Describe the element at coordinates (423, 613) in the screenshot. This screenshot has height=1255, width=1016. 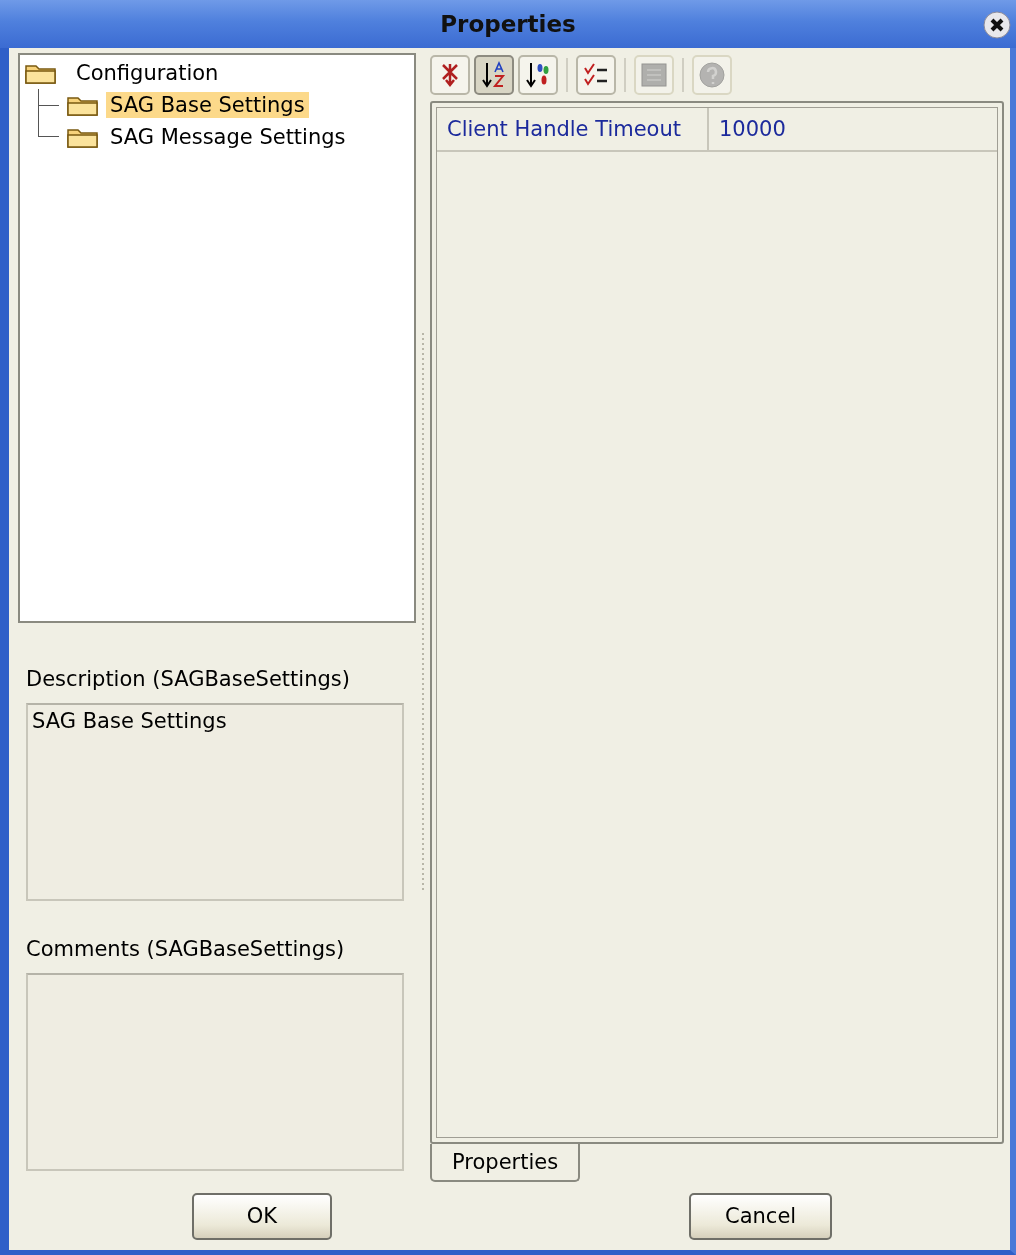
I see `splitter-handle` at that location.